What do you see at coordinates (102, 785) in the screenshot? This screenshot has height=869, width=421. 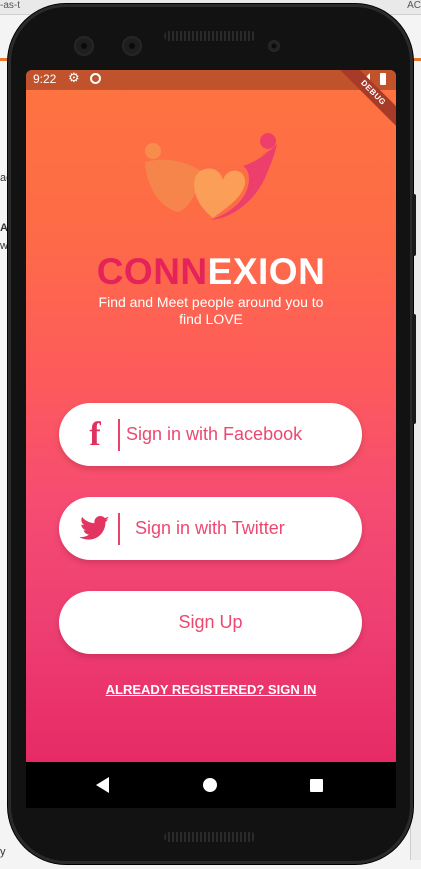 I see `back-triangle-icon` at bounding box center [102, 785].